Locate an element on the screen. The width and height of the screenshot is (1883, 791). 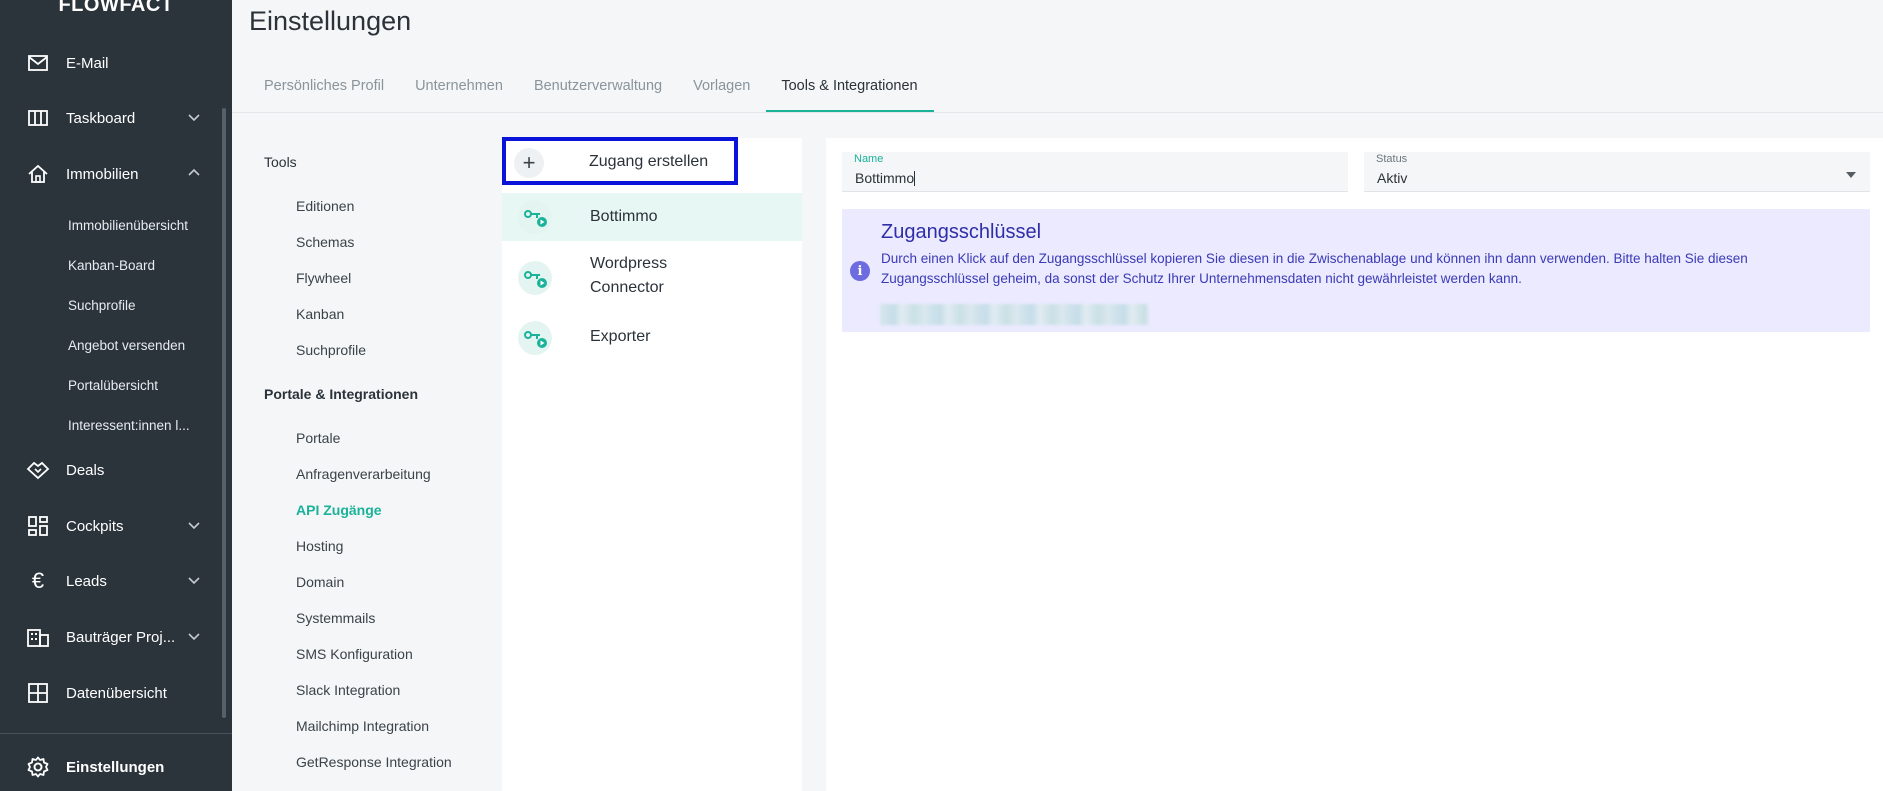
dashboard-icon is located at coordinates (38, 526).